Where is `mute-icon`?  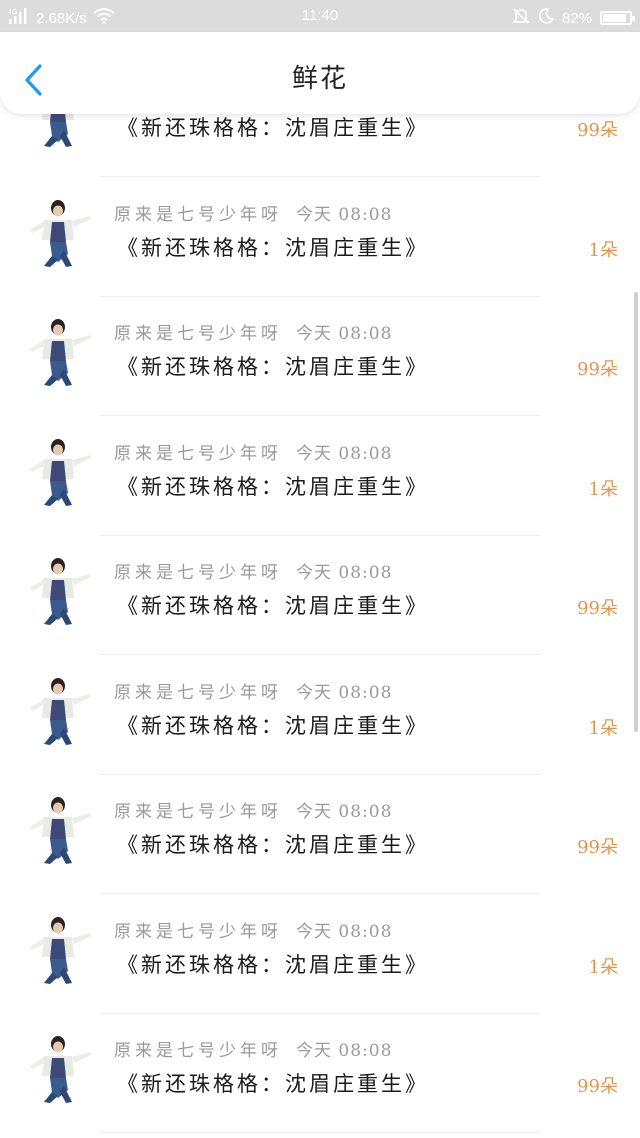 mute-icon is located at coordinates (521, 18).